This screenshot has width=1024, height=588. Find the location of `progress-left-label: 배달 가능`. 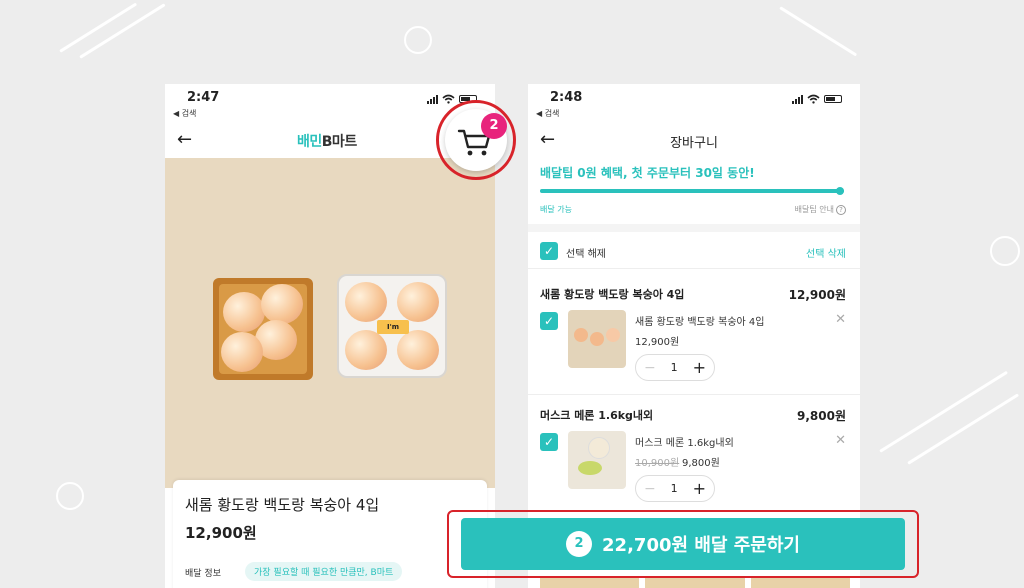

progress-left-label: 배달 가능 is located at coordinates (556, 209).